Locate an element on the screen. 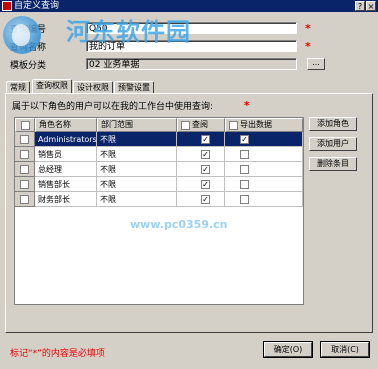  role-cell: Administrators is located at coordinates (66, 139).